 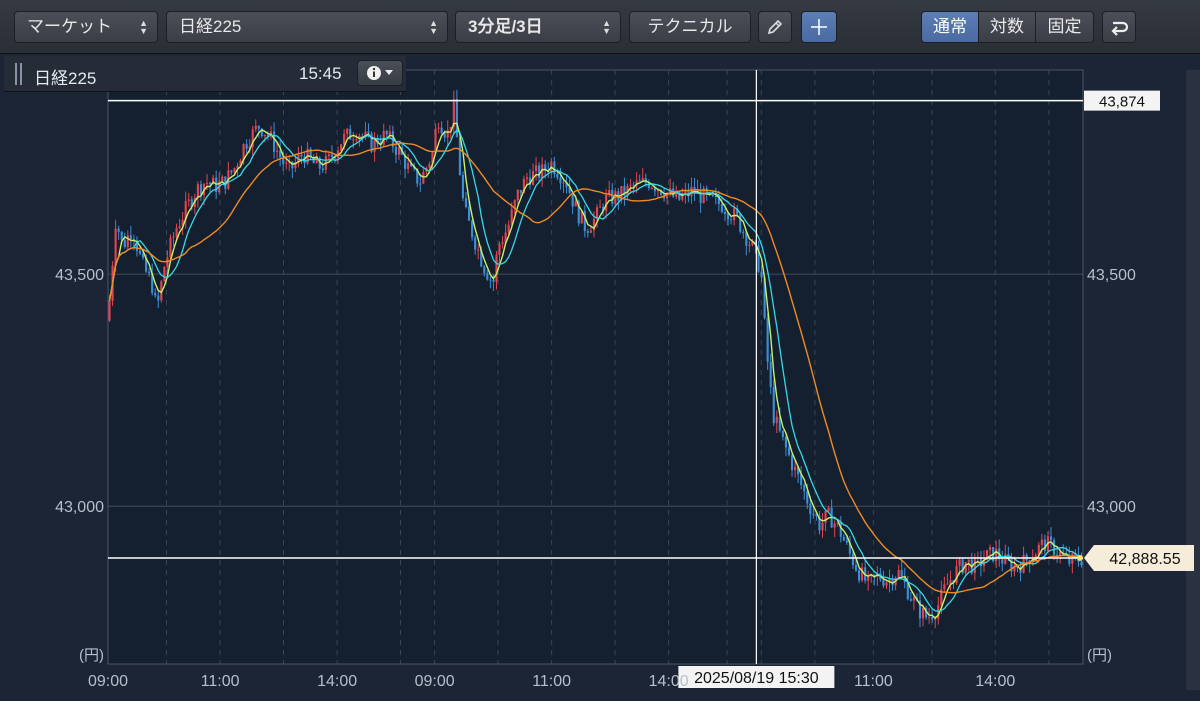 I want to click on info-bar: 日経225 15:45, so click(x=205, y=74).